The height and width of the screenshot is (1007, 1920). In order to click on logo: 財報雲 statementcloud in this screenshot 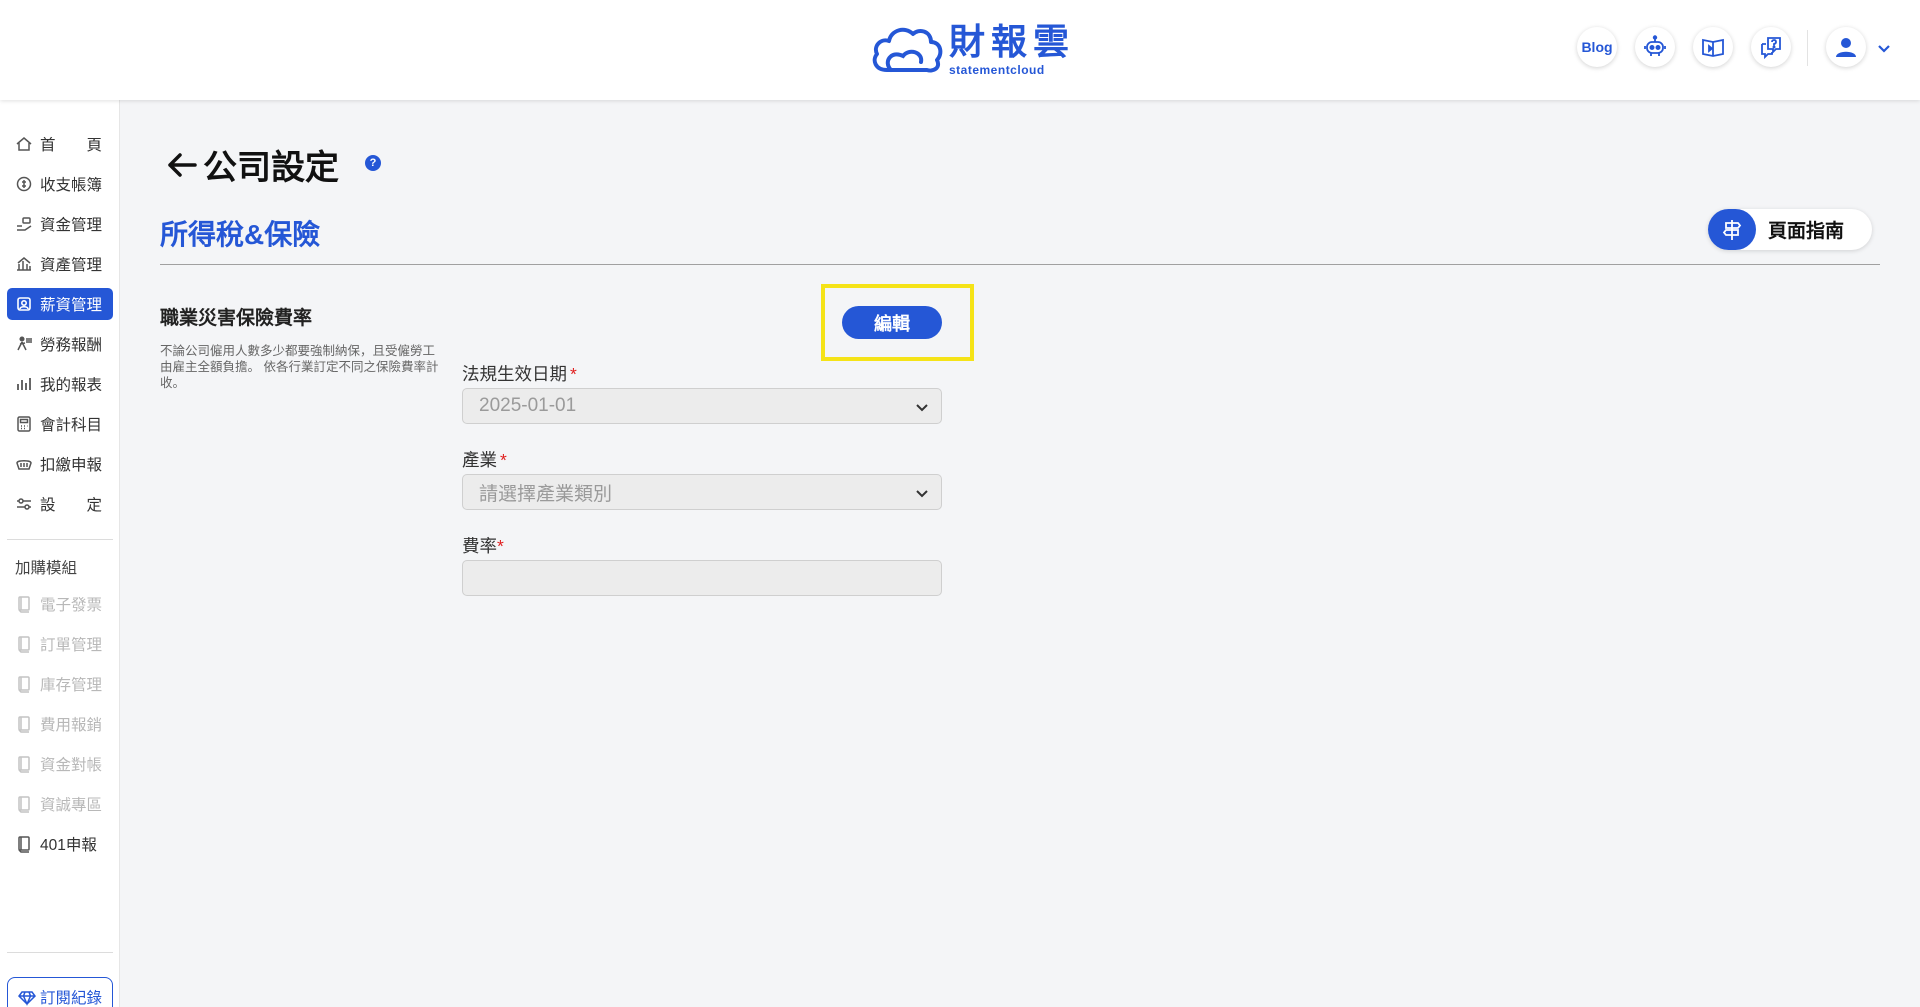, I will do `click(972, 50)`.